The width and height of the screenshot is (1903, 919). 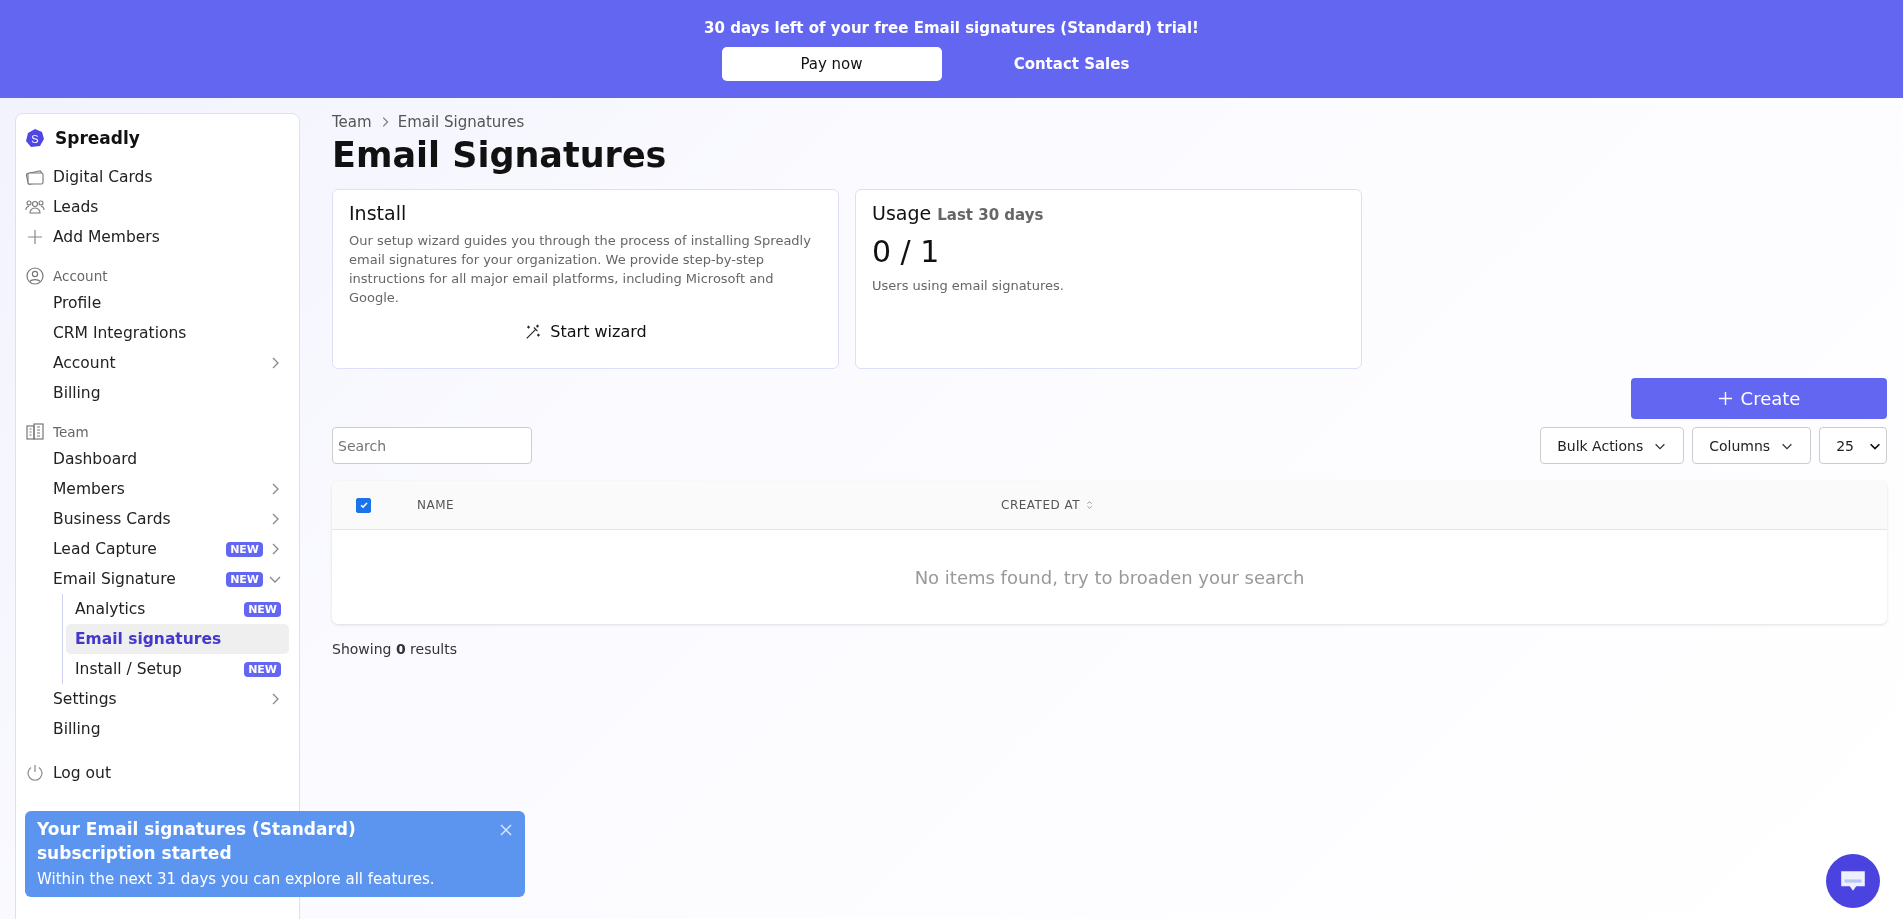 What do you see at coordinates (709, 505) in the screenshot?
I see `column-header: NAME` at bounding box center [709, 505].